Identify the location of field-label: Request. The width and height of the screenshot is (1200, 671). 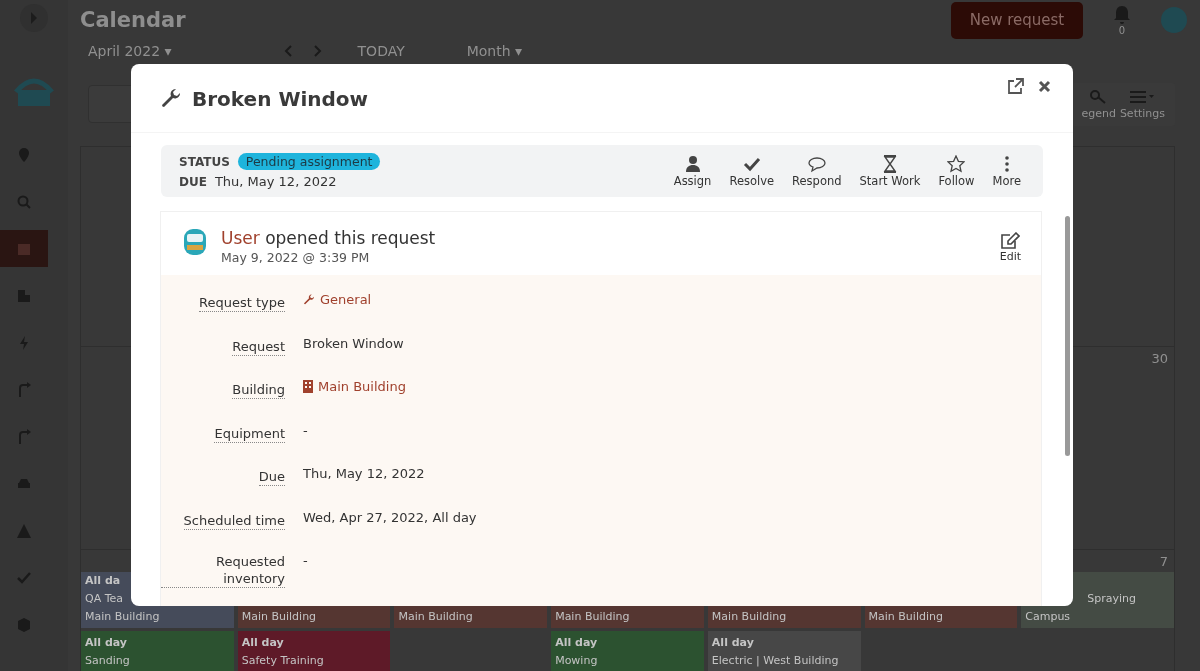
(258, 346).